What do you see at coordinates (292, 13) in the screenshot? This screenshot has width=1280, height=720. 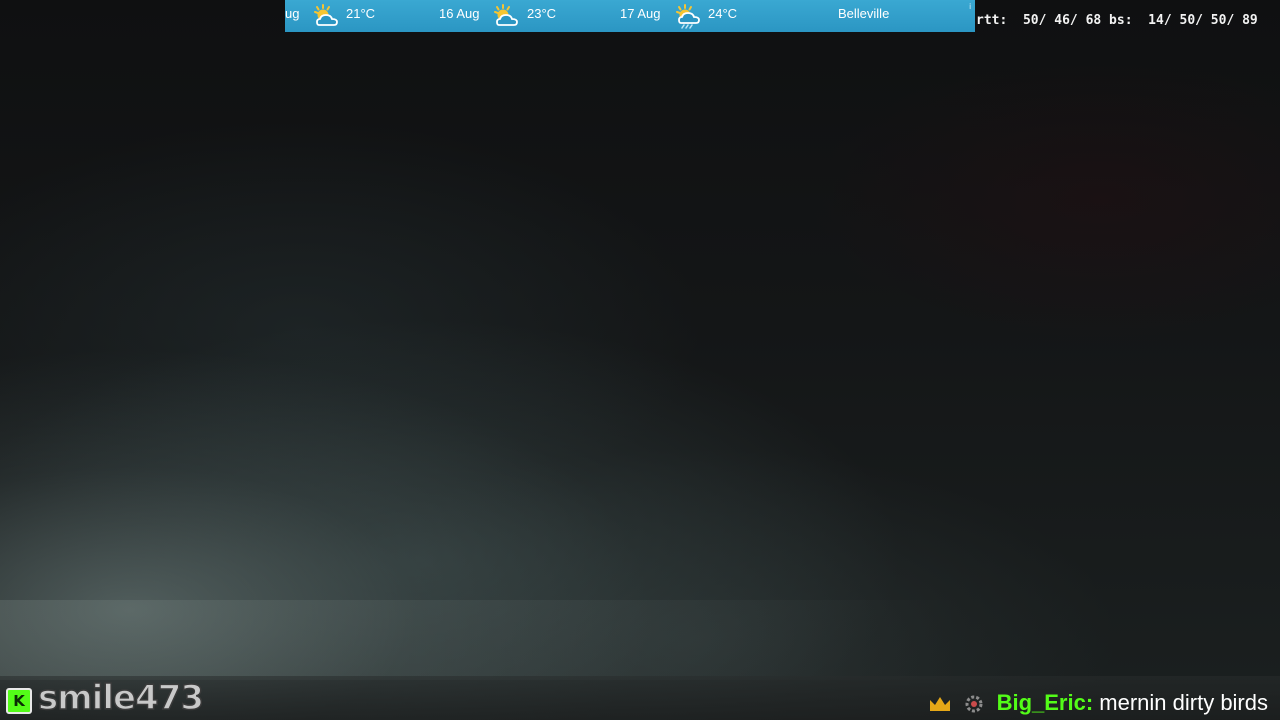 I see `weather-date-1: ug` at bounding box center [292, 13].